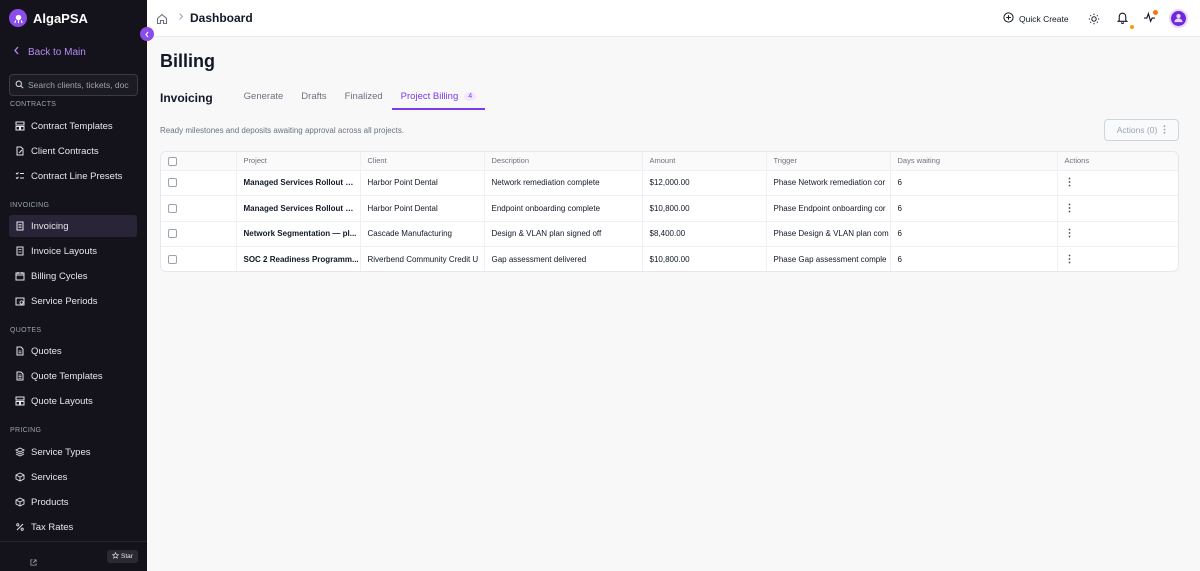 The image size is (1200, 571). Describe the element at coordinates (172, 161) in the screenshot. I see `select-all-checkbox` at that location.